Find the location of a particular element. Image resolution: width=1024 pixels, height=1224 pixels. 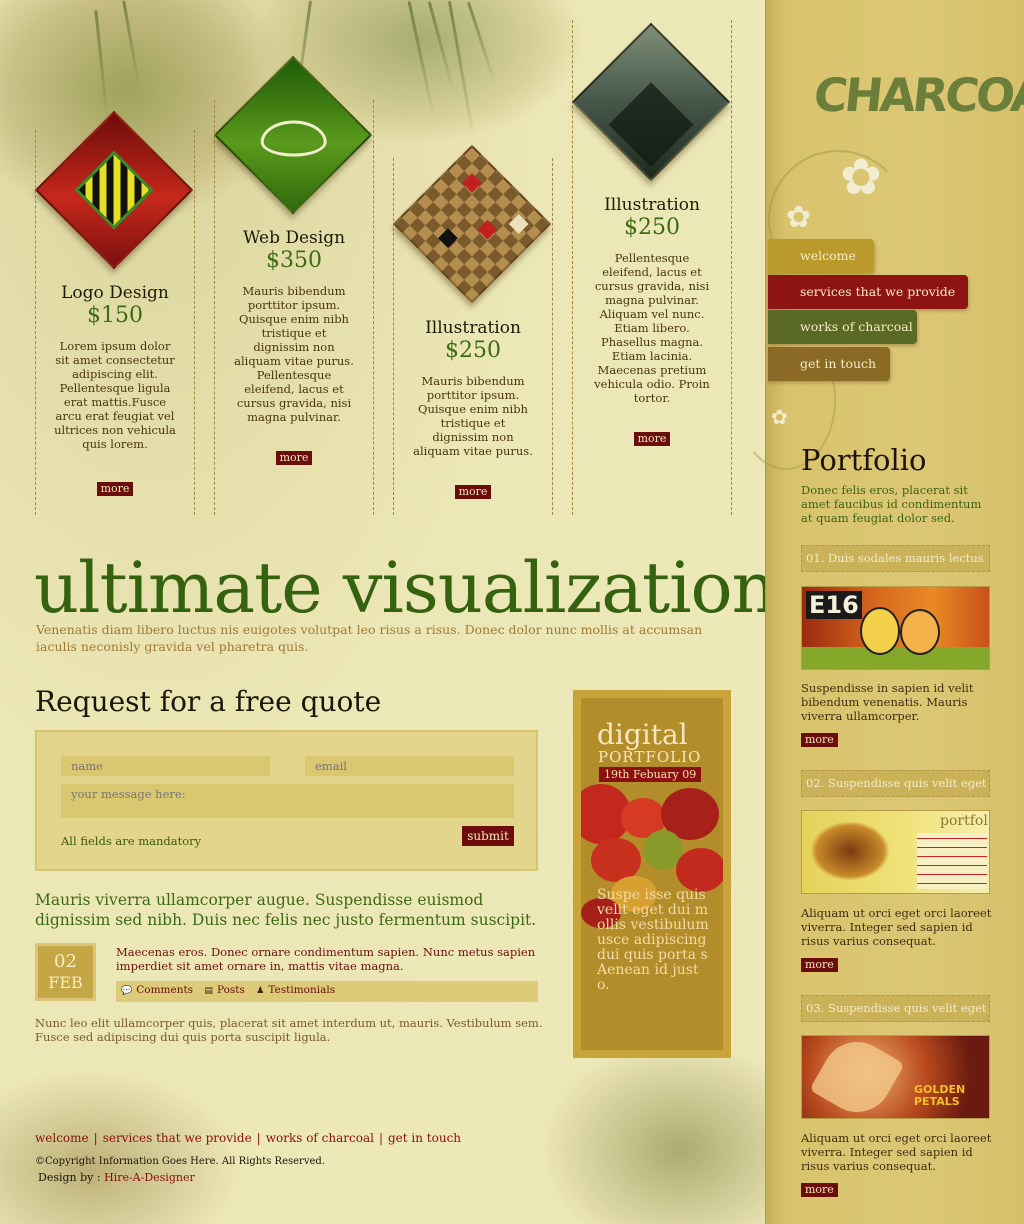

portfolio-thumbnail: GOLDEN PETALS is located at coordinates (895, 1077).